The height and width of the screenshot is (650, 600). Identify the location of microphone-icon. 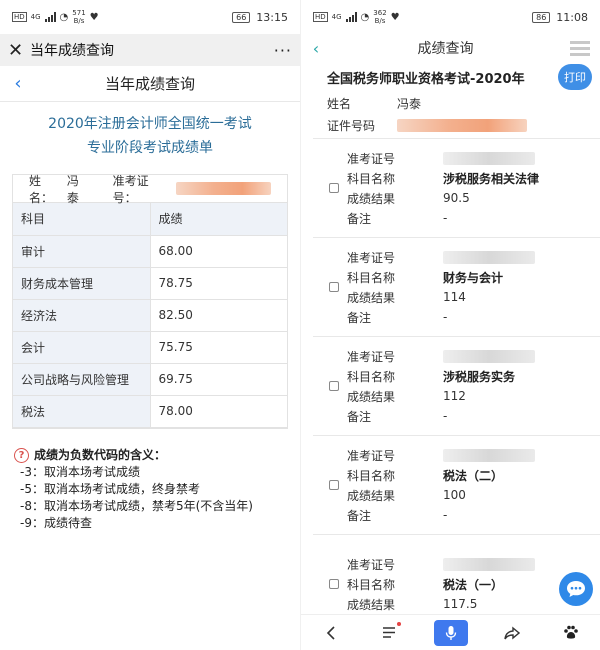
(451, 632).